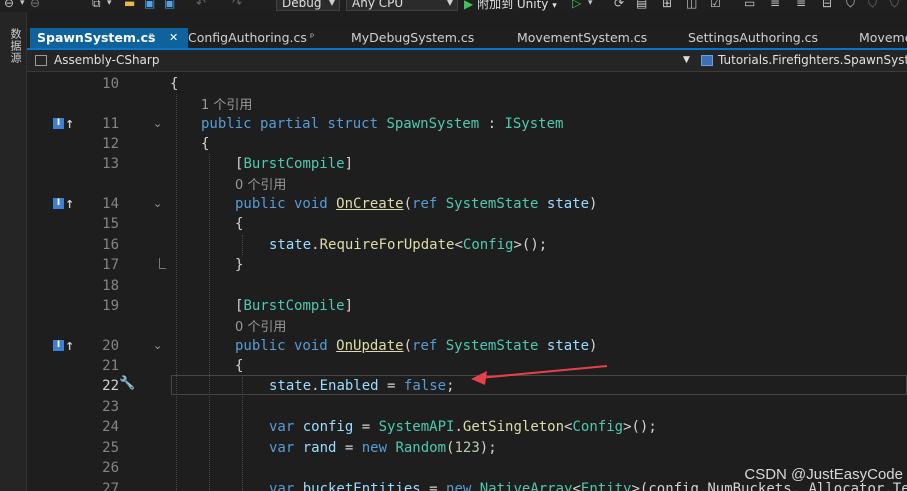 Image resolution: width=907 pixels, height=491 pixels. I want to click on new-item-icon: ⧉, so click(96, 5).